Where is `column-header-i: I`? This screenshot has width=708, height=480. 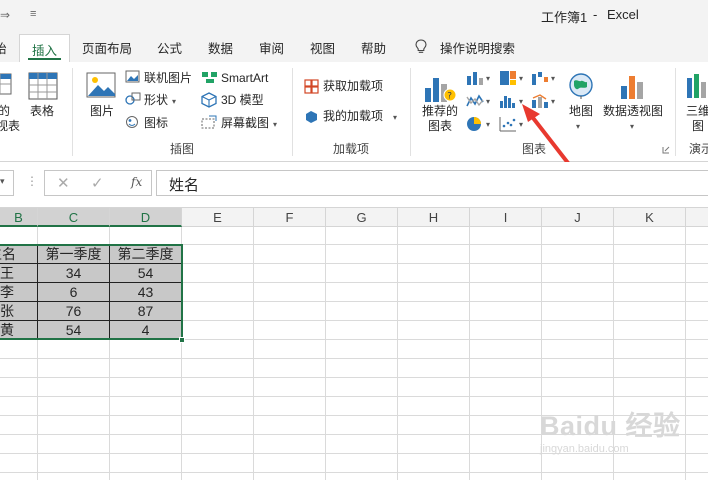
column-header-i: I is located at coordinates (506, 217).